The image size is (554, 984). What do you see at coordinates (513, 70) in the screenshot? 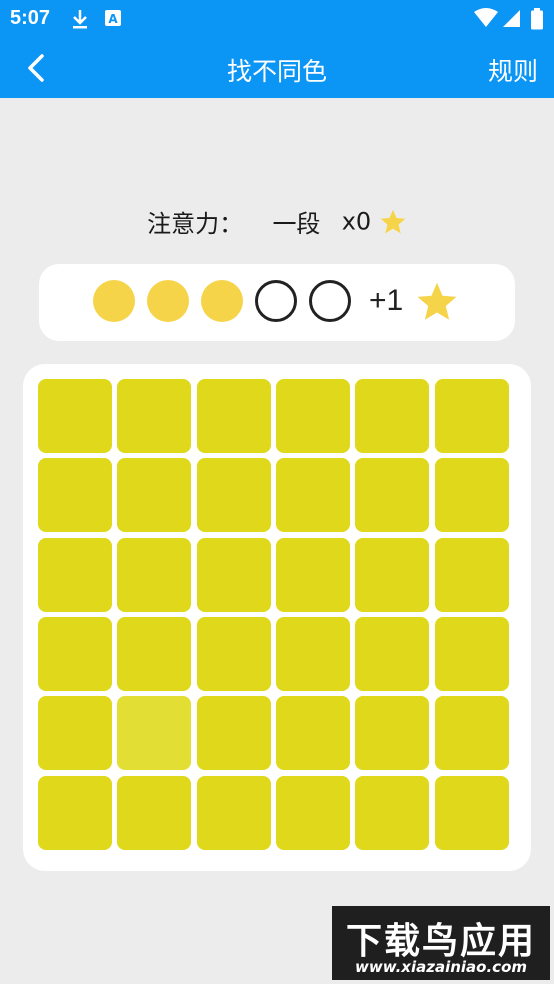
I see `rules-button: 规则` at bounding box center [513, 70].